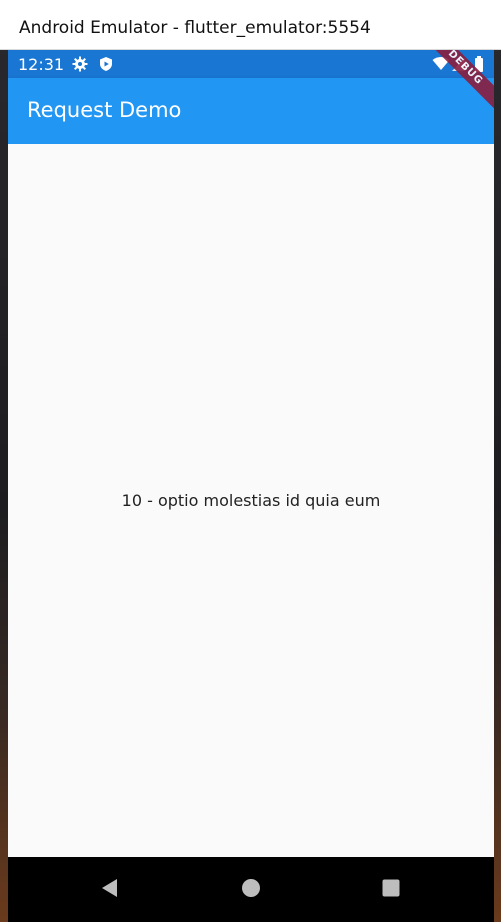 Image resolution: width=501 pixels, height=922 pixels. I want to click on gear-icon, so click(80, 64).